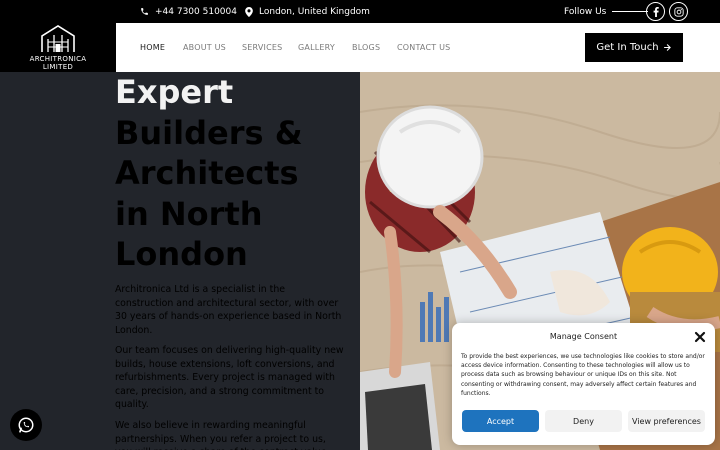  What do you see at coordinates (583, 421) in the screenshot?
I see `deny-button: Deny` at bounding box center [583, 421].